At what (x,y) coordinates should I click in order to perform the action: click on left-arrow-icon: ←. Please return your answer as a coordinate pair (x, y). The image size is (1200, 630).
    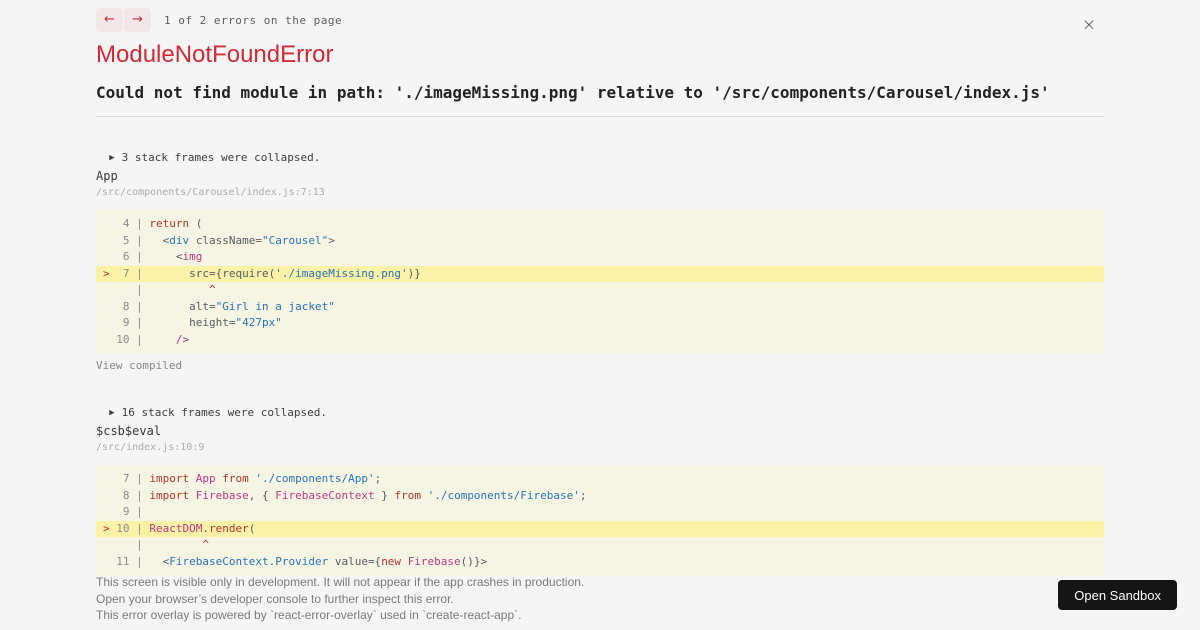
    Looking at the image, I should click on (109, 19).